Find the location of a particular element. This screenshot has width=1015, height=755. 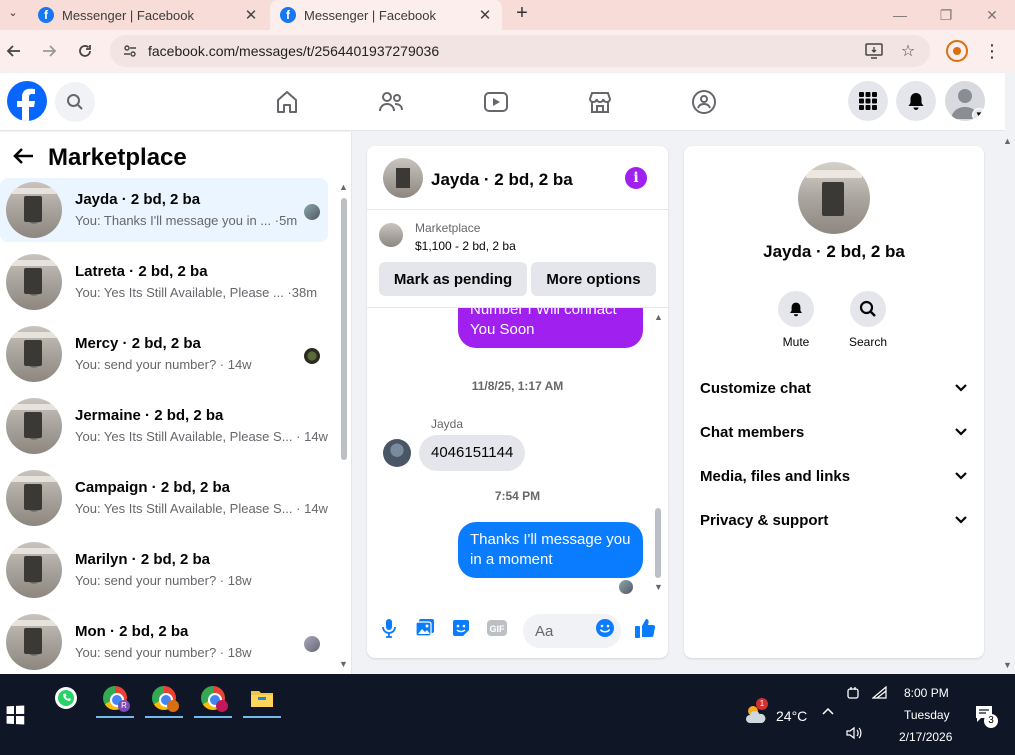

menu-grid-icon is located at coordinates (868, 101).